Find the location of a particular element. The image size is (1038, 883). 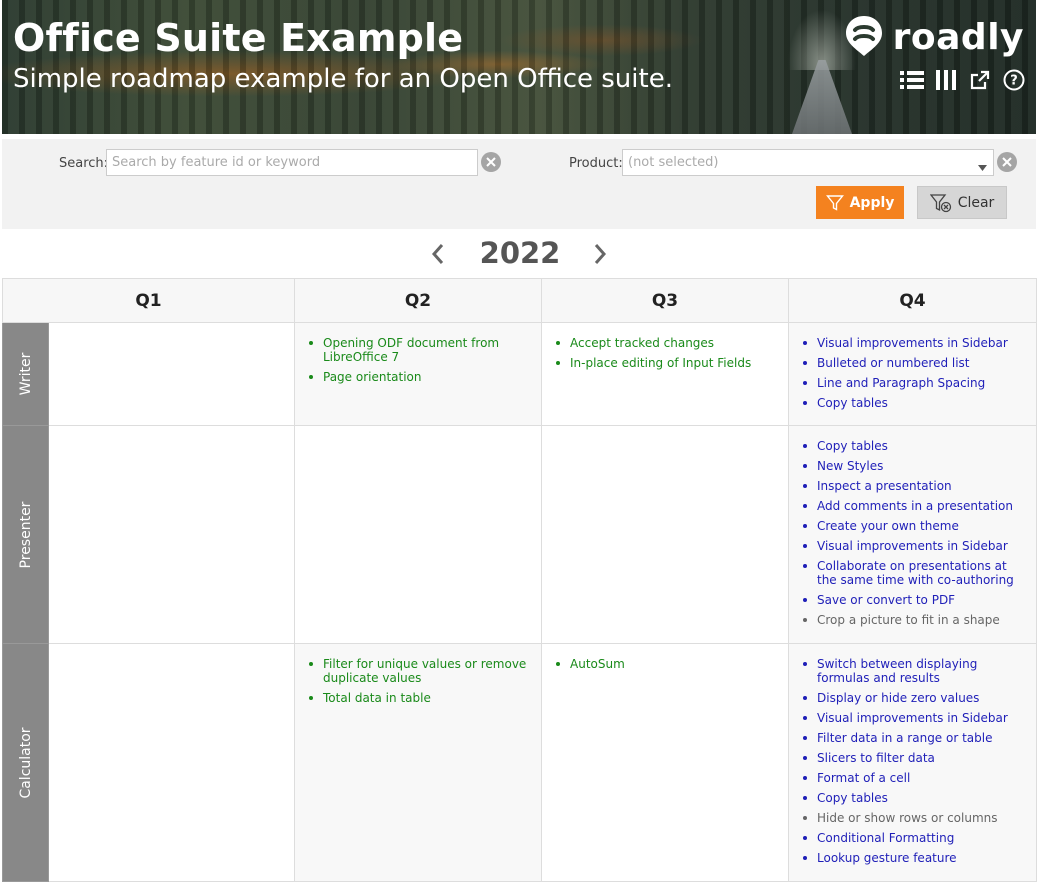

next-year-button is located at coordinates (600, 254).